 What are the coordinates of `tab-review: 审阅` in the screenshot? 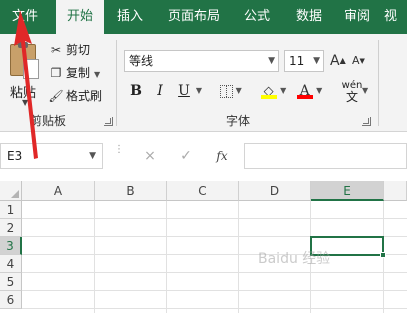 It's located at (357, 17).